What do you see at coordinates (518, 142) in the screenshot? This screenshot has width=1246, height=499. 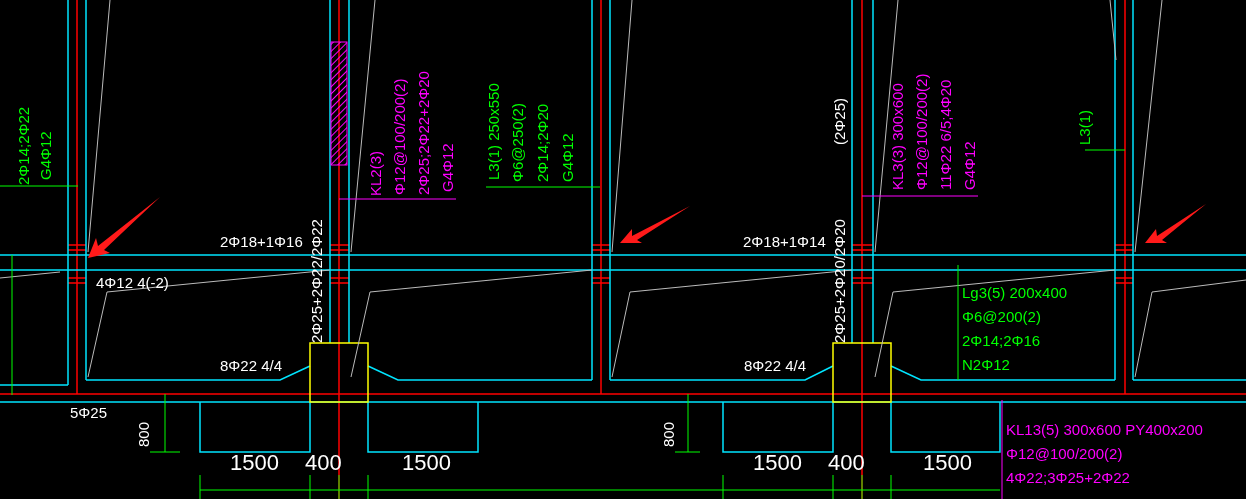 I see `drawing-annotation: Φ6@250(2)` at bounding box center [518, 142].